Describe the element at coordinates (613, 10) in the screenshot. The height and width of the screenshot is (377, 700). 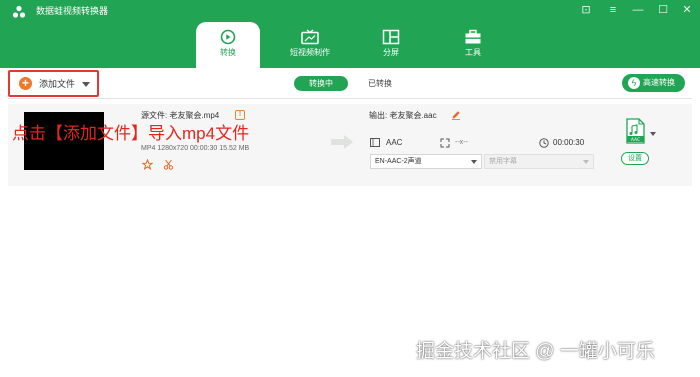
I see `menu-icon: ≡` at that location.